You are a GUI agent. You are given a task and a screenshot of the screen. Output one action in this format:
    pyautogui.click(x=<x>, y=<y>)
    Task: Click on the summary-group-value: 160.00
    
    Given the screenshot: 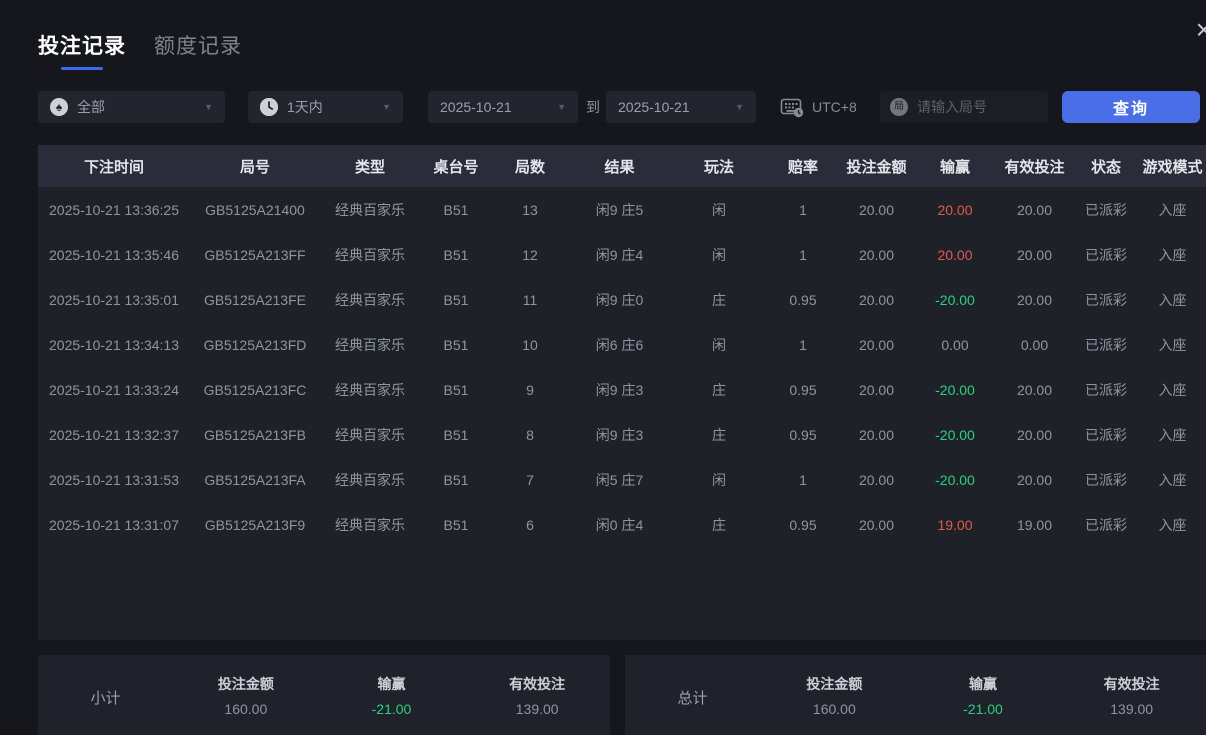 What is the action you would take?
    pyautogui.click(x=246, y=708)
    